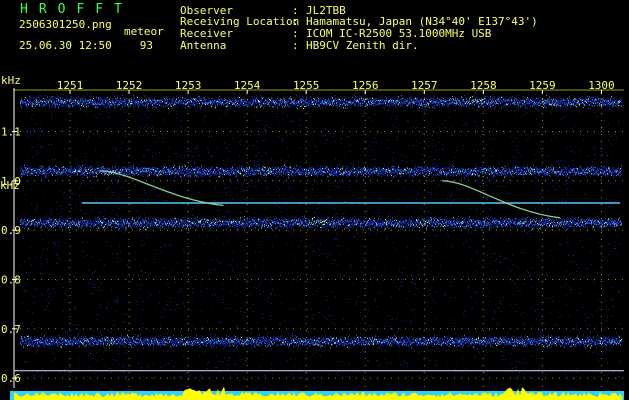  What do you see at coordinates (203, 45) in the screenshot?
I see `antenna-key: Antenna` at bounding box center [203, 45].